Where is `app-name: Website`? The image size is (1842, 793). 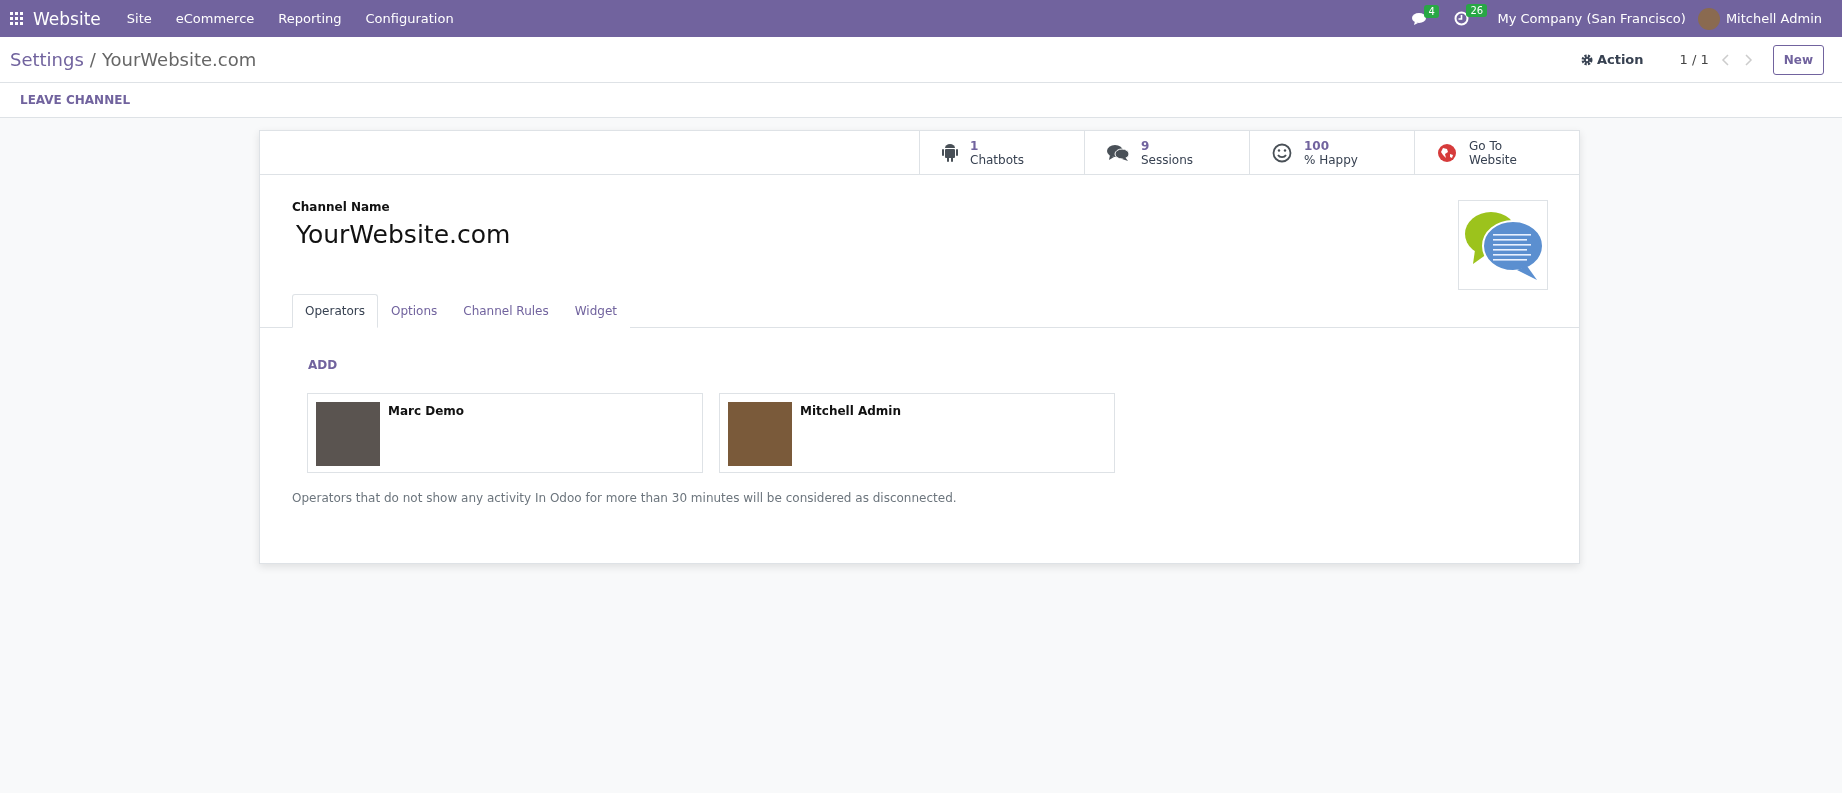
app-name: Website is located at coordinates (69, 18).